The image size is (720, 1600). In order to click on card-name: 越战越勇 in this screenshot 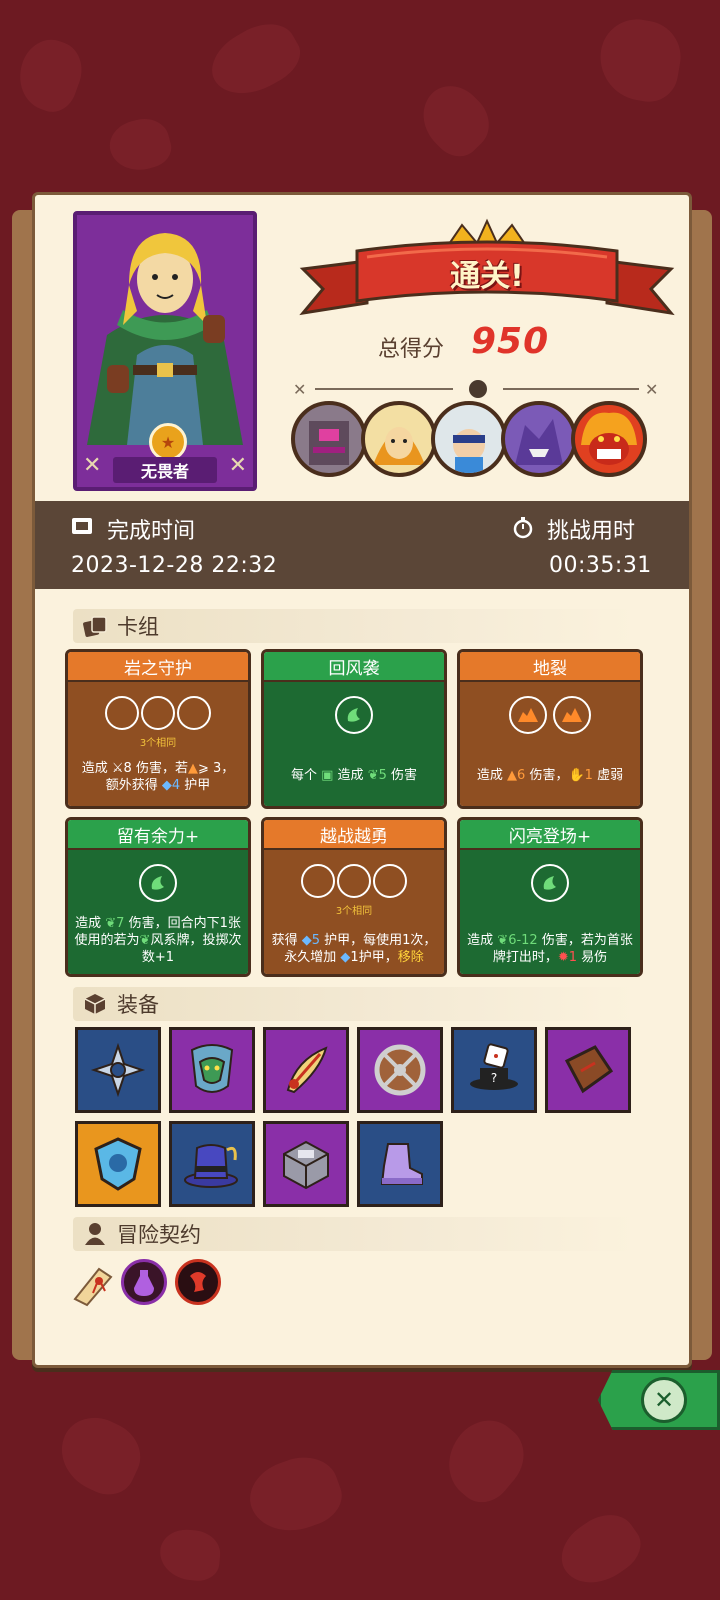, I will do `click(354, 835)`.